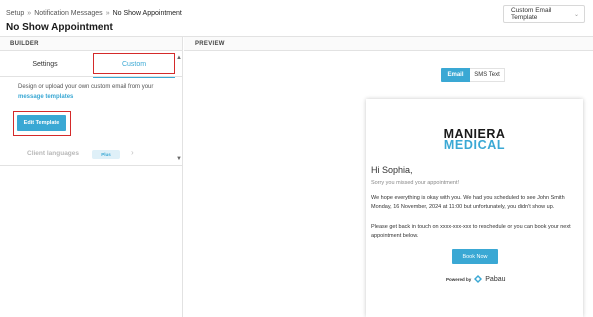 The image size is (593, 317). I want to click on active-tab-indicator, so click(134, 77).